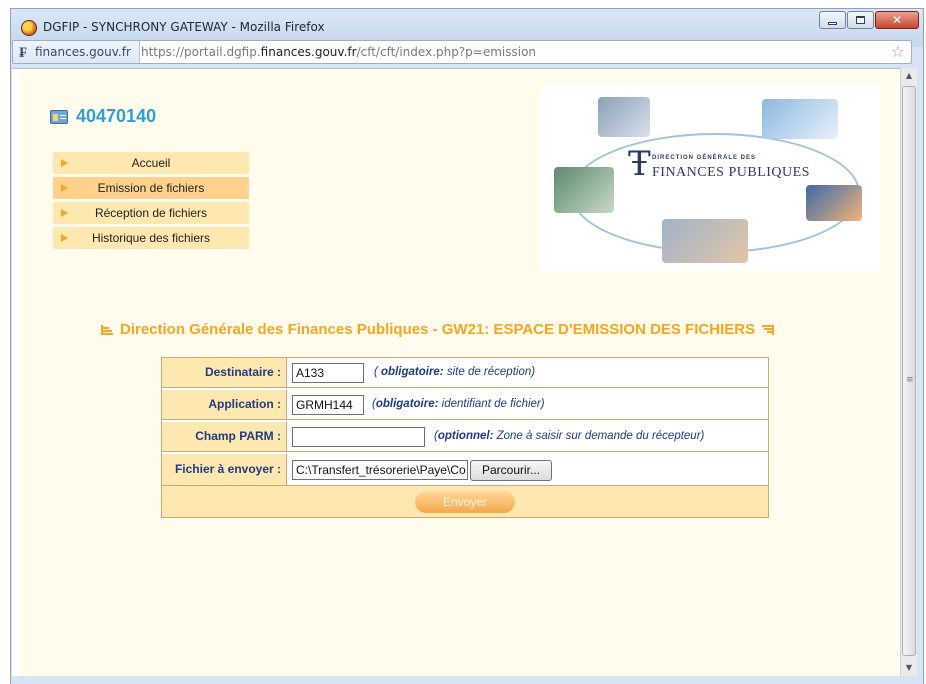  Describe the element at coordinates (59, 116) in the screenshot. I see `id-card-icon` at that location.